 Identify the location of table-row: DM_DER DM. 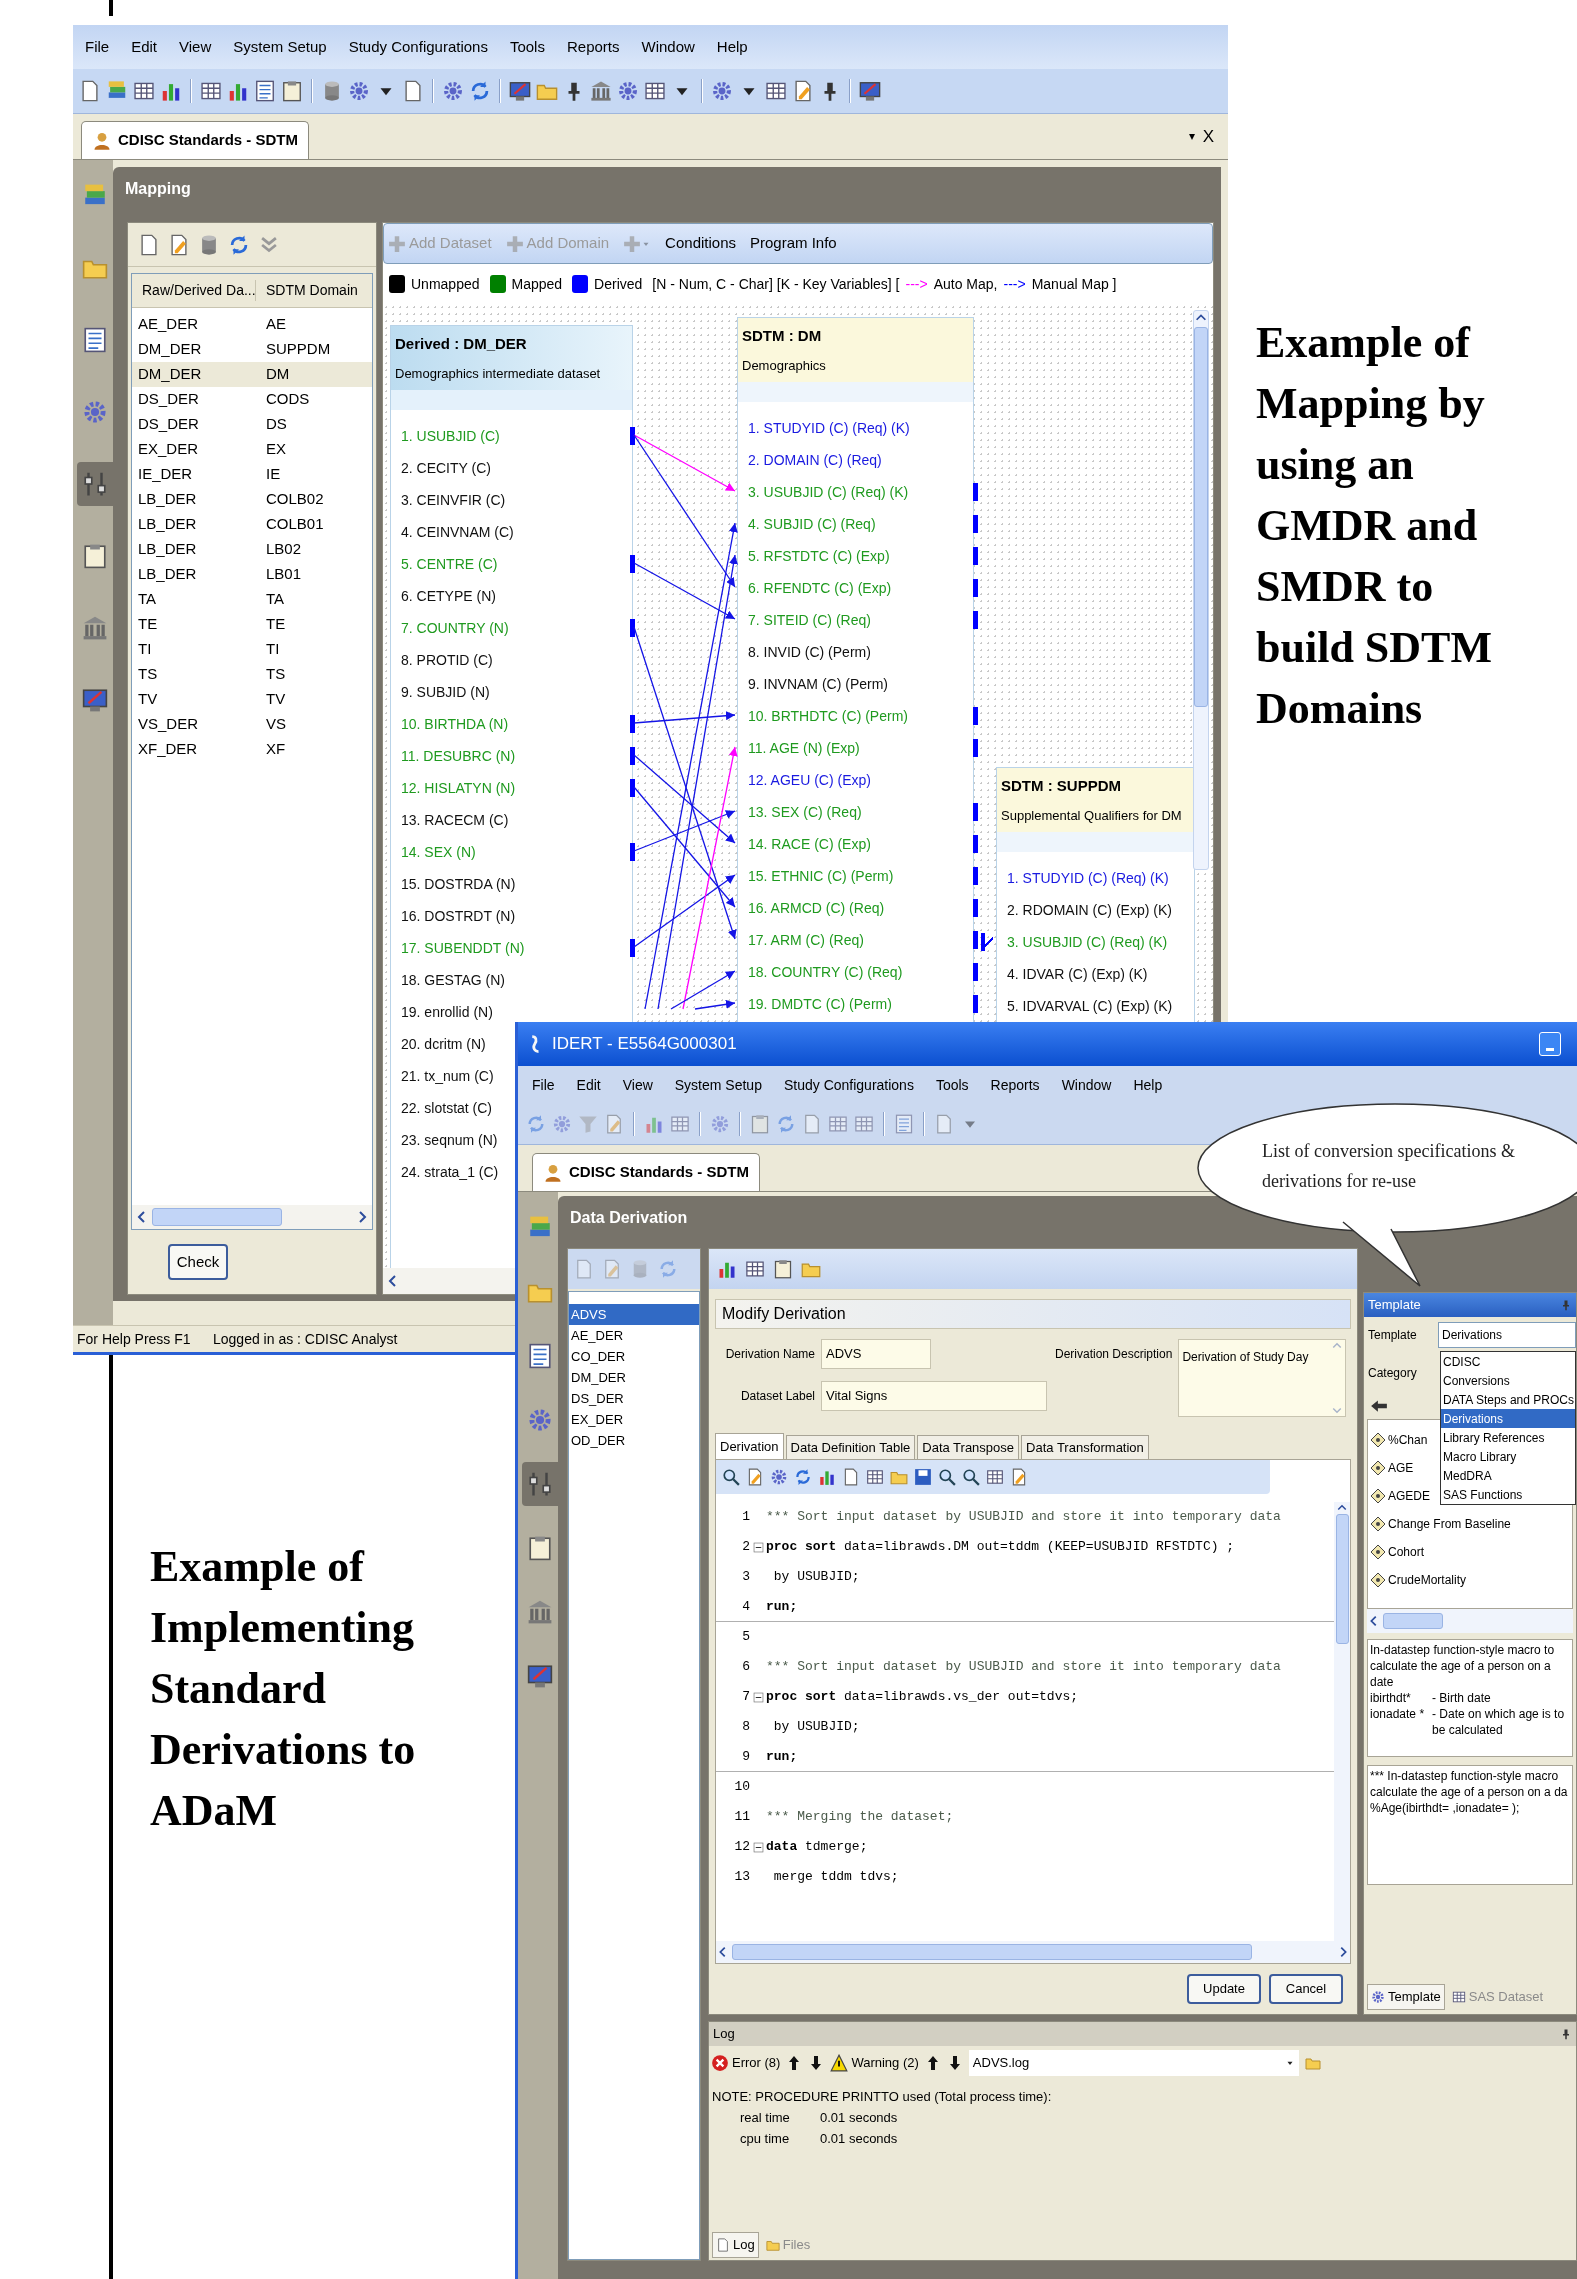
(252, 374).